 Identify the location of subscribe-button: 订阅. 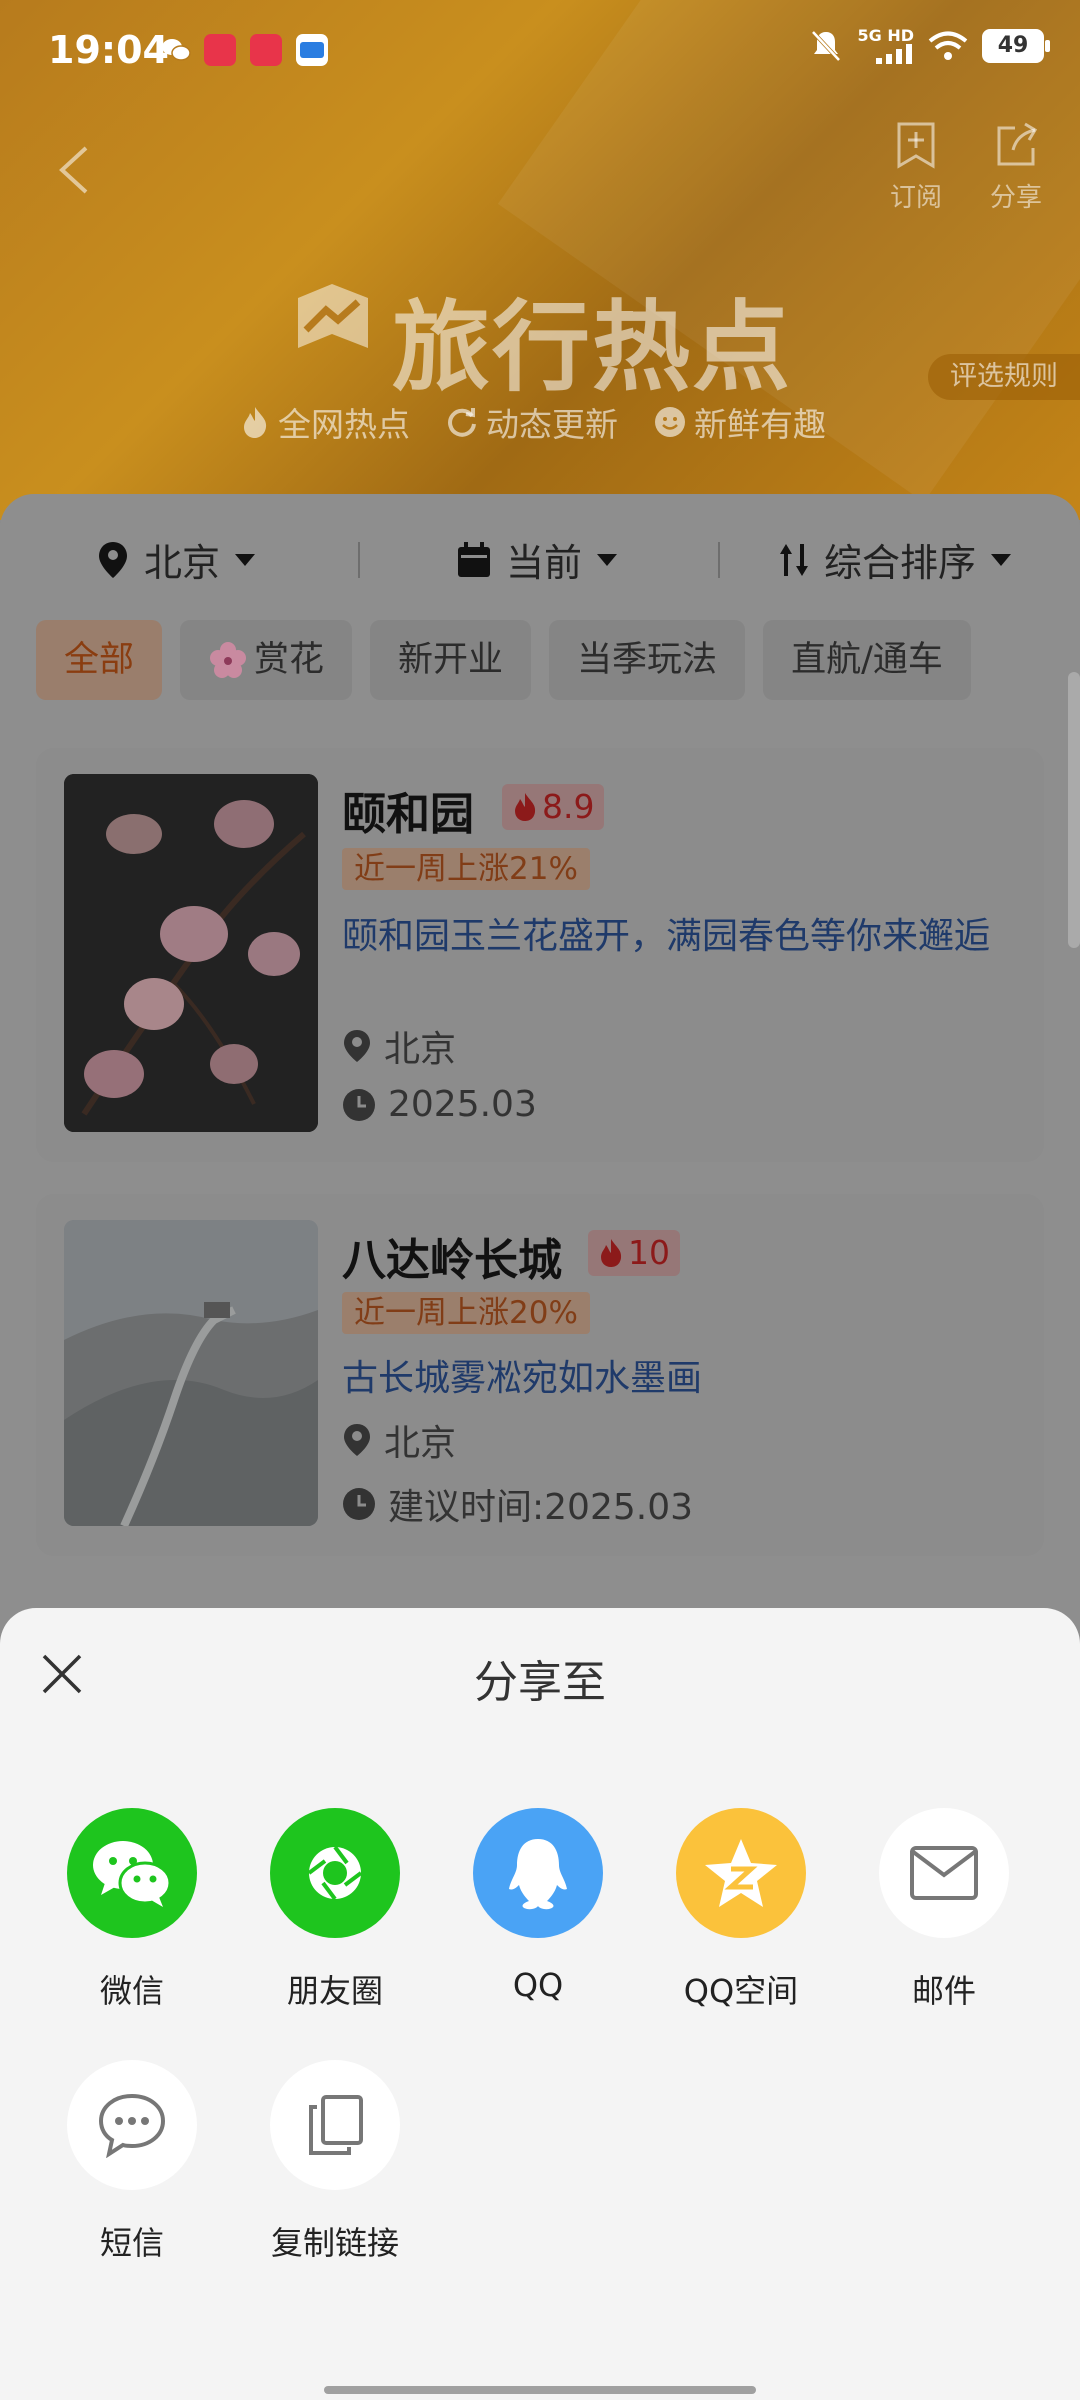
(916, 167).